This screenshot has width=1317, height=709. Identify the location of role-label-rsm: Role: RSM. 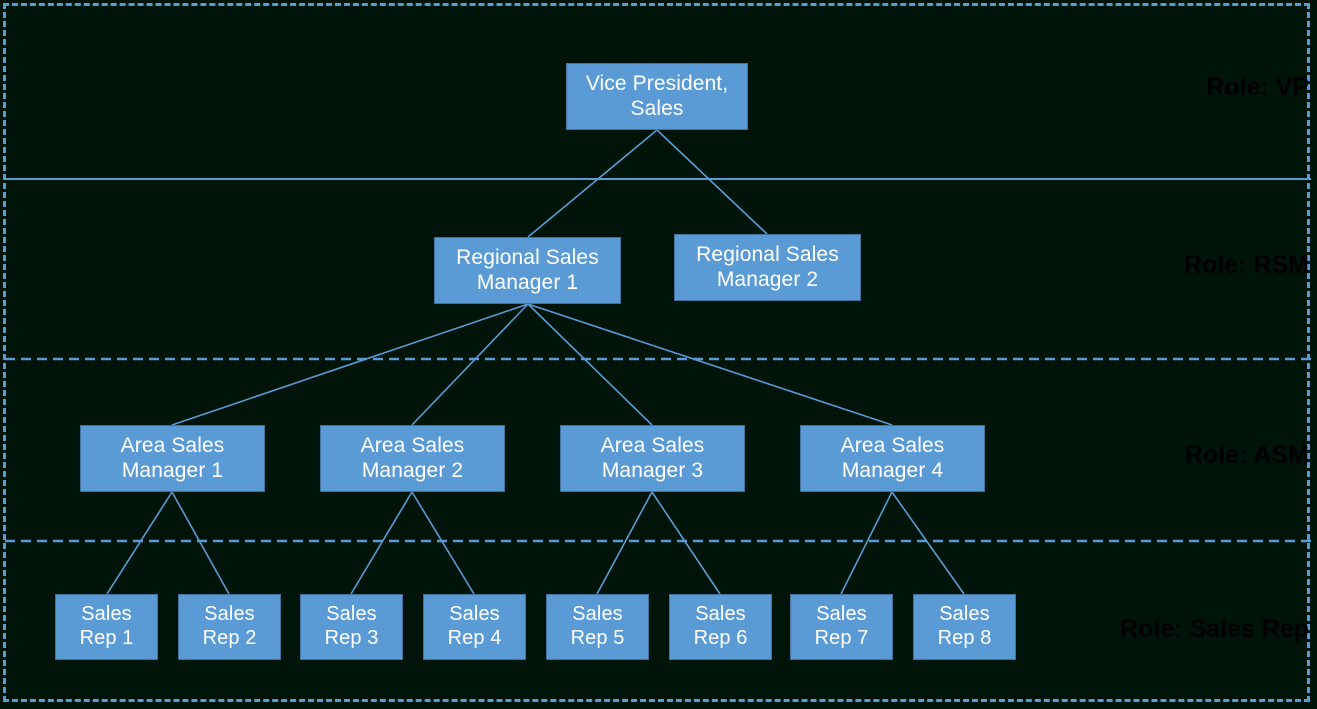
(1246, 265).